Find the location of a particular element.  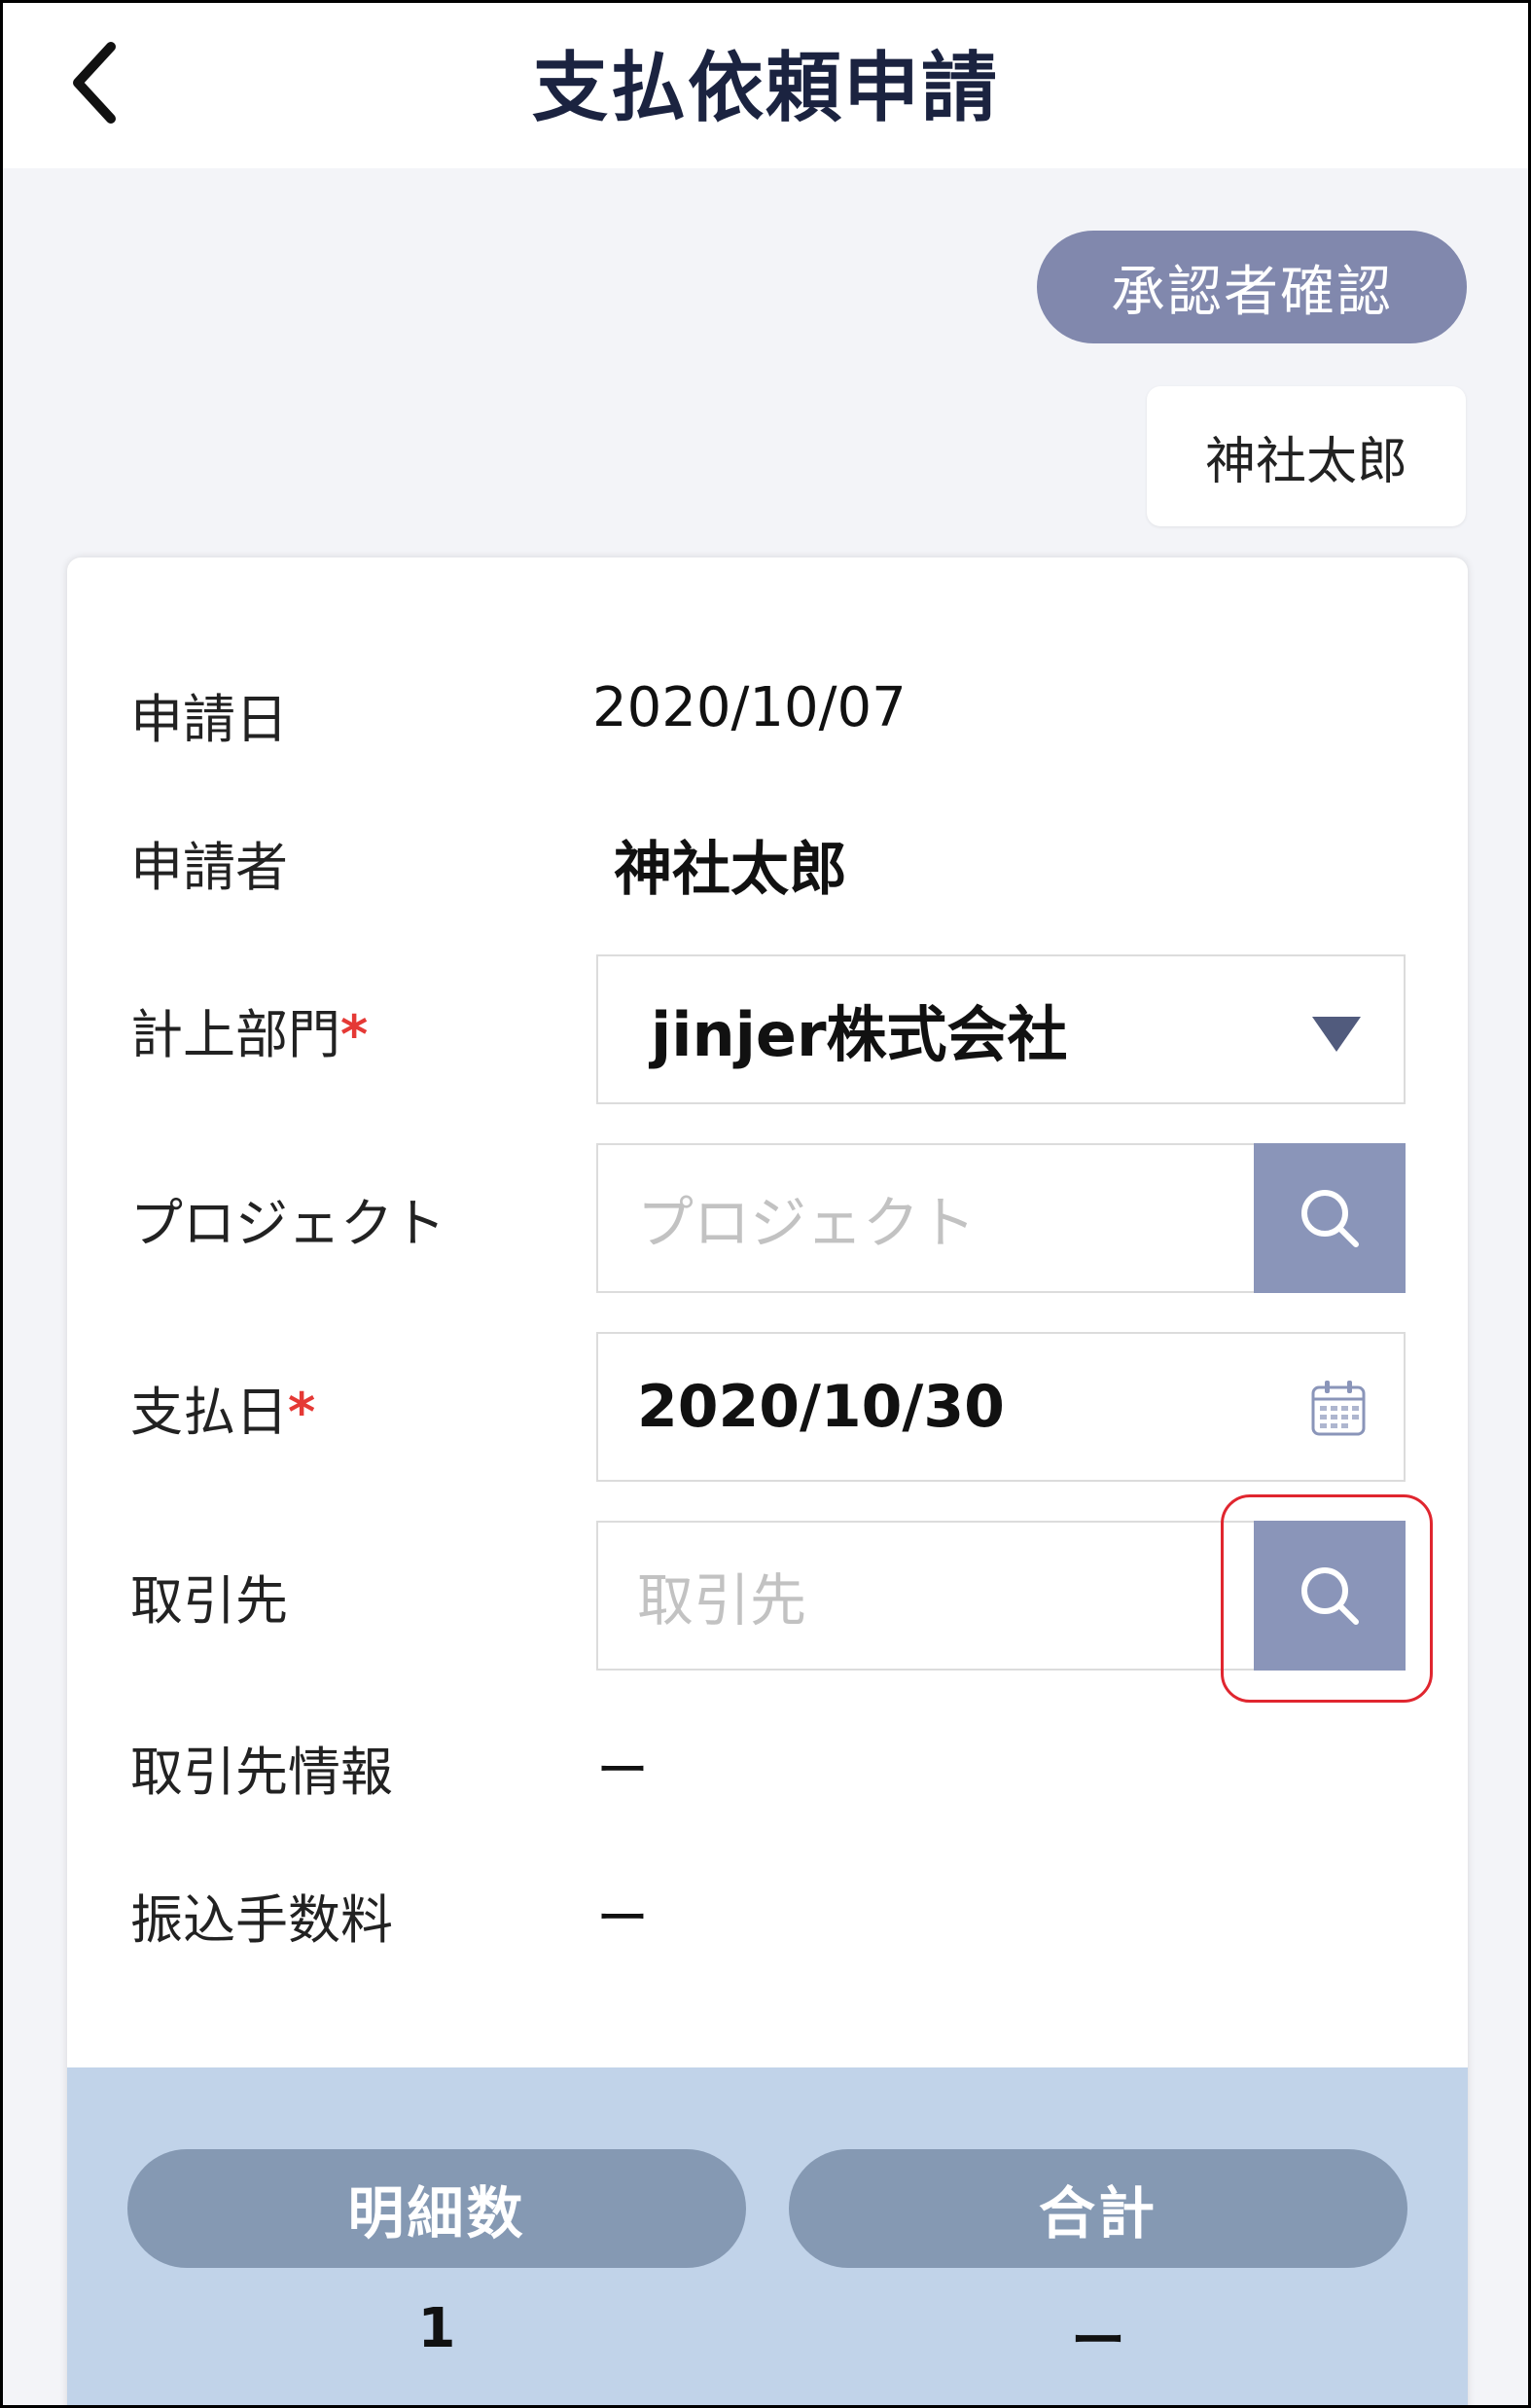

payment-date-input: 2020/10/30 is located at coordinates (1001, 1407).